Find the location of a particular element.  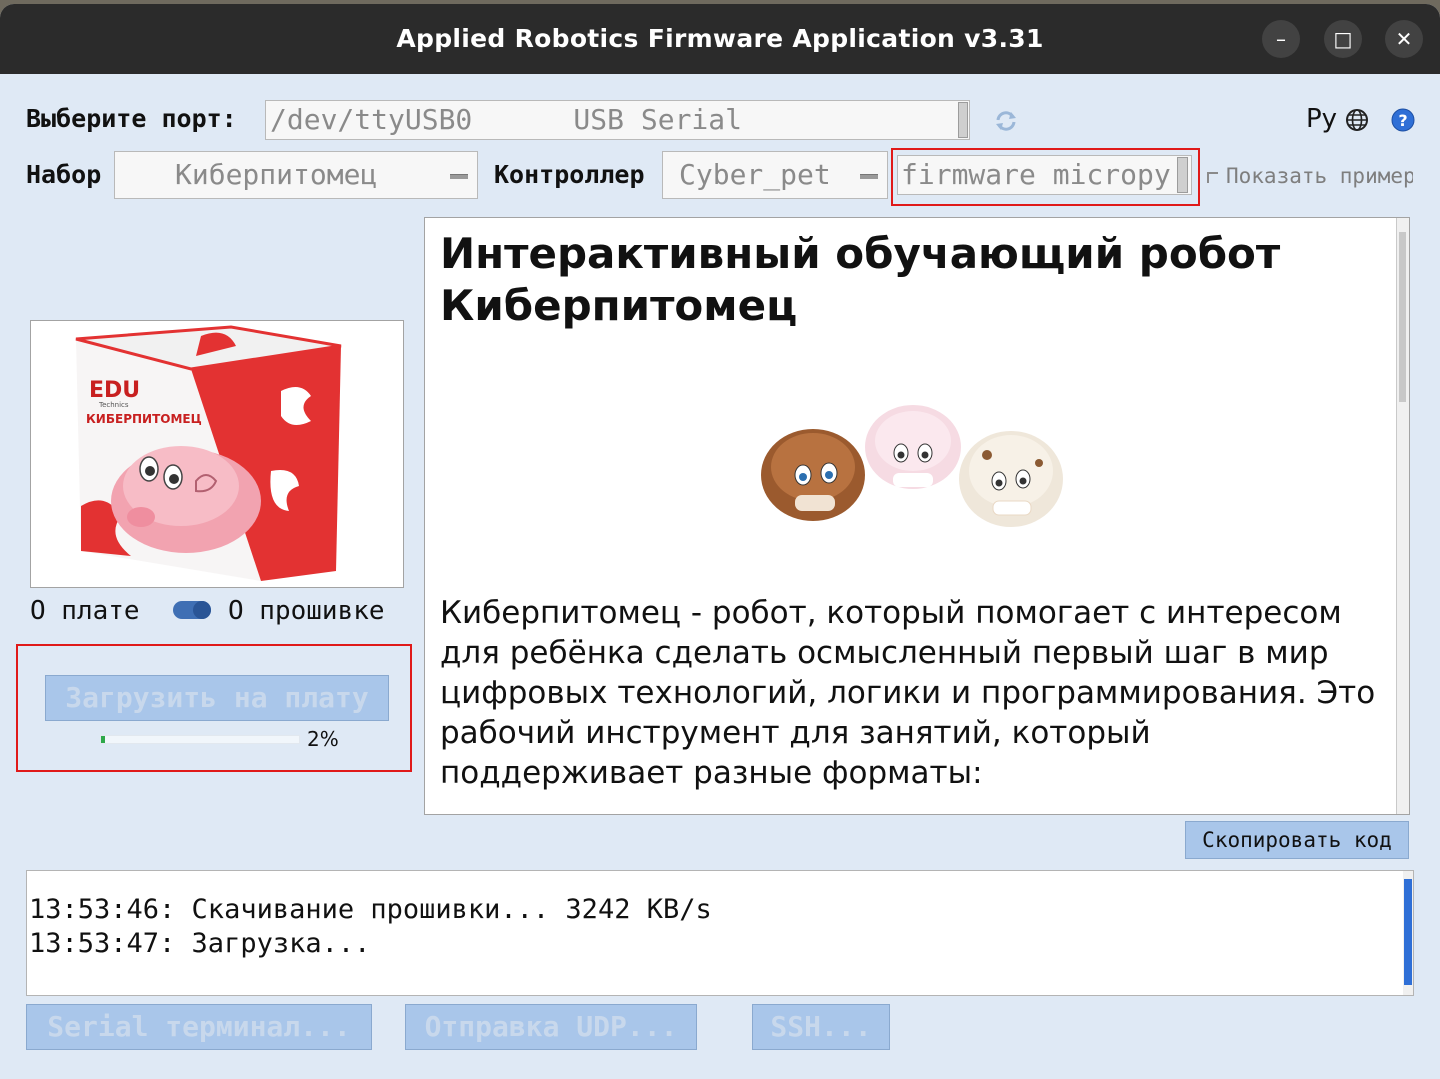

controller-dropdown-icon is located at coordinates (869, 176).